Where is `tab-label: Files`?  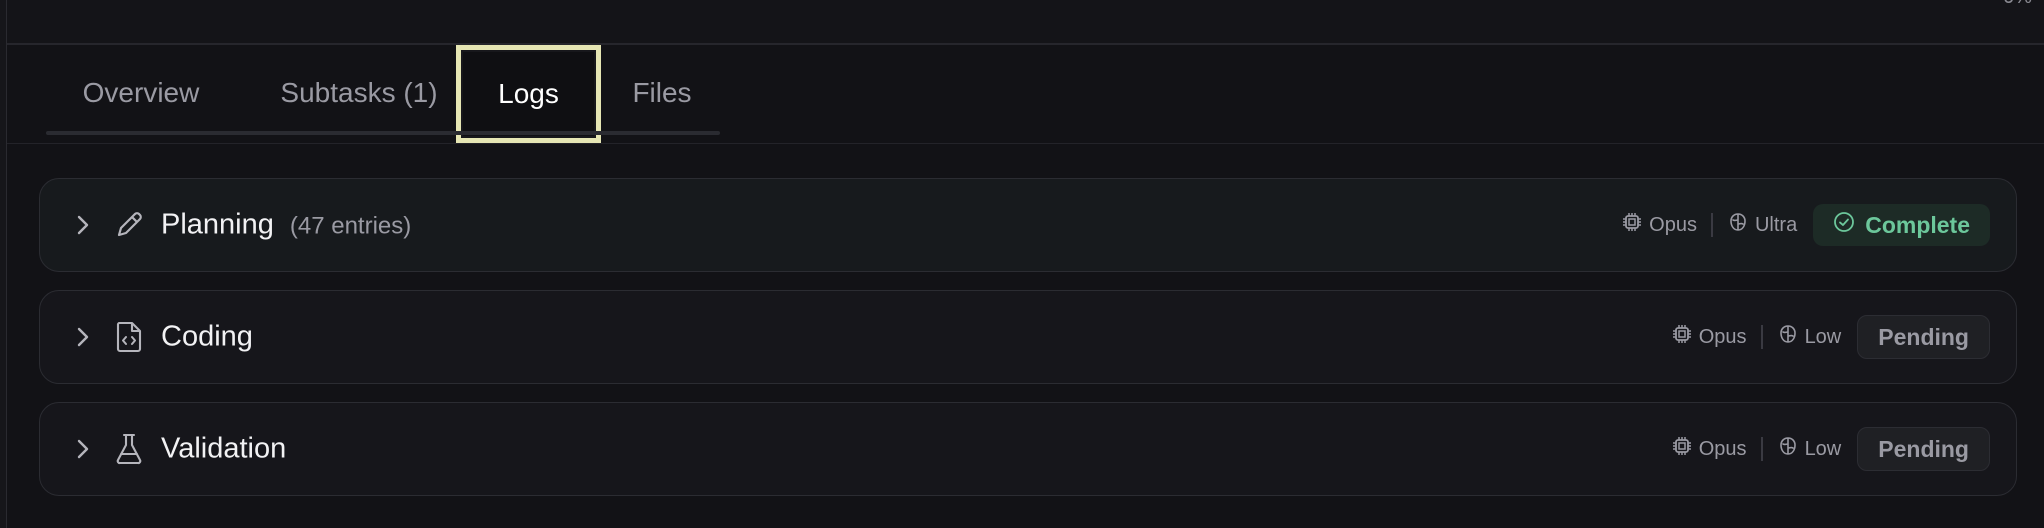 tab-label: Files is located at coordinates (662, 92).